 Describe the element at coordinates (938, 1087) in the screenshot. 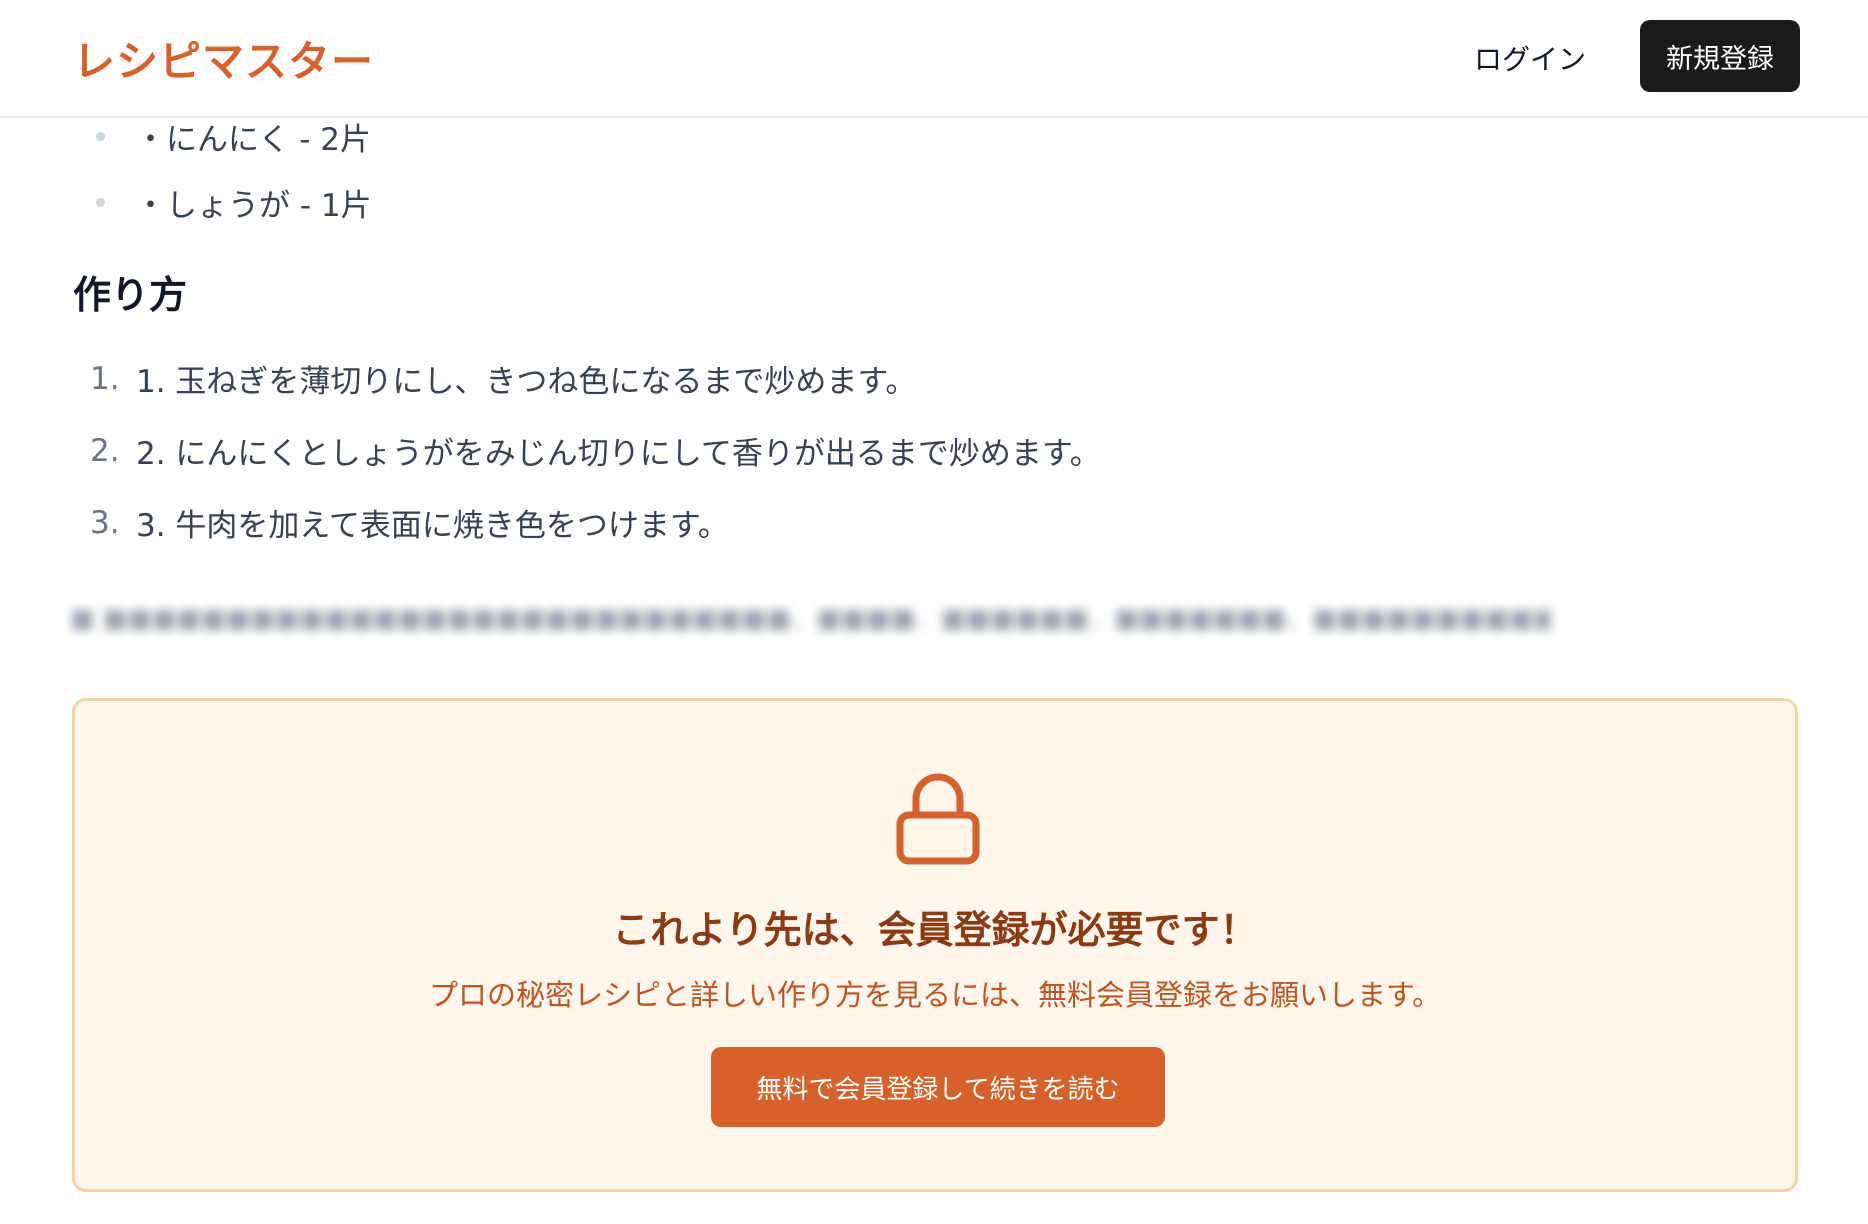

I see `register-to-continue-button: 無料で会員登録して続きを読む` at that location.